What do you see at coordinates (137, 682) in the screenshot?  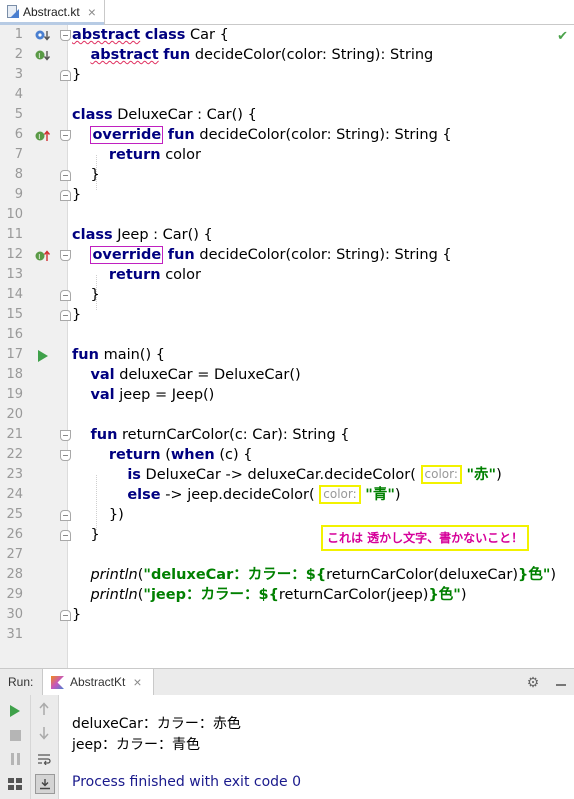 I see `close-icon: ×` at bounding box center [137, 682].